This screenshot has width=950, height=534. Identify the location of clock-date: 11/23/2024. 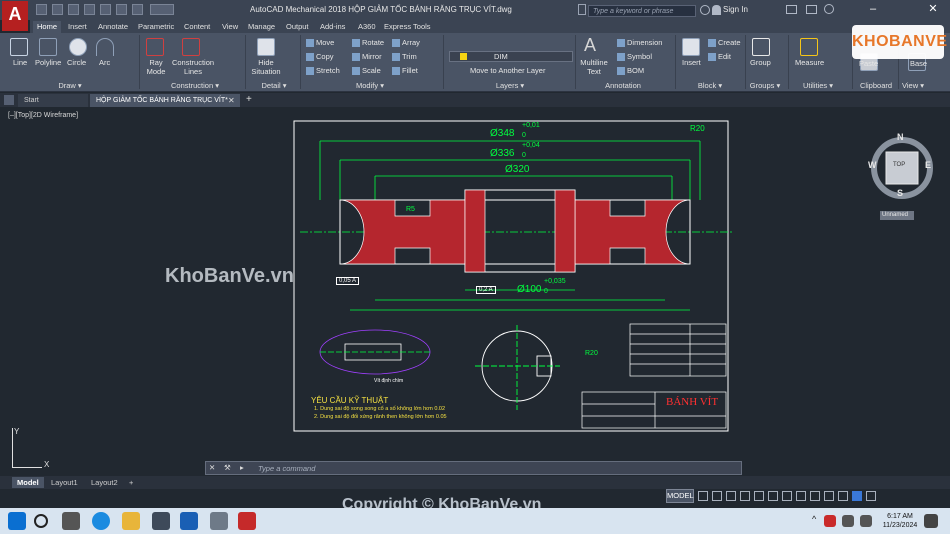
(900, 525).